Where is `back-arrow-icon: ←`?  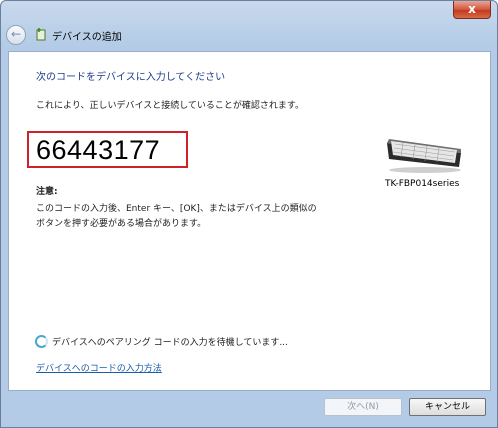
back-arrow-icon: ← is located at coordinates (16, 34).